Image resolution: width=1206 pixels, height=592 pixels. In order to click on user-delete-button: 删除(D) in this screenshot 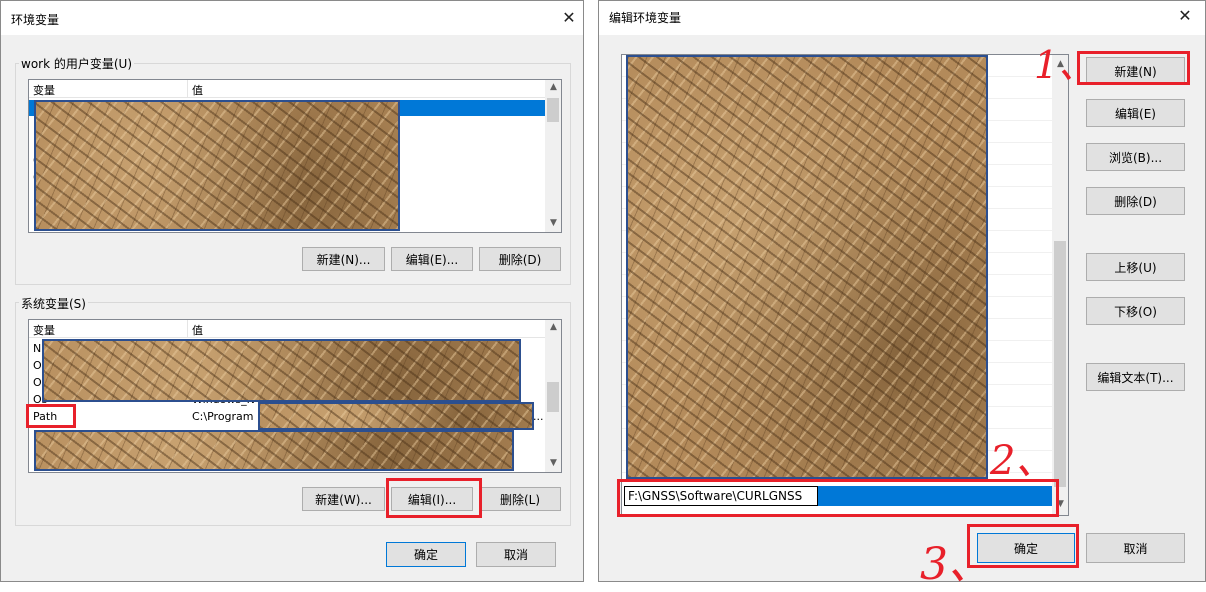, I will do `click(520, 259)`.